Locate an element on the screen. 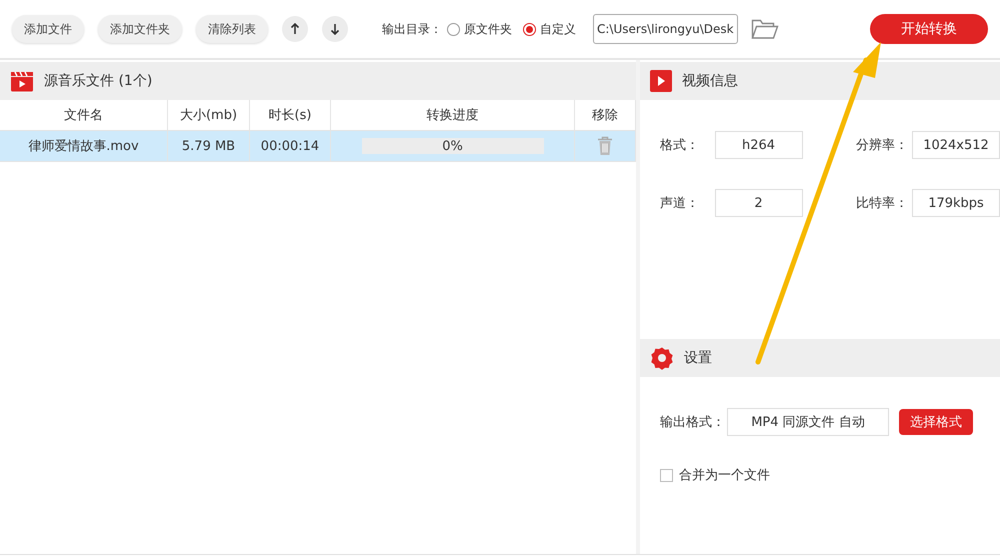 The height and width of the screenshot is (556, 1000). table-cell: 5.79 MB is located at coordinates (209, 146).